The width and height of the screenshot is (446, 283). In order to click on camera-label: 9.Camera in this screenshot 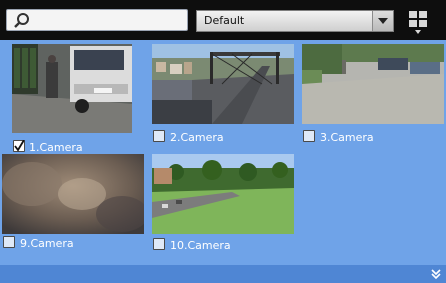, I will do `click(47, 243)`.